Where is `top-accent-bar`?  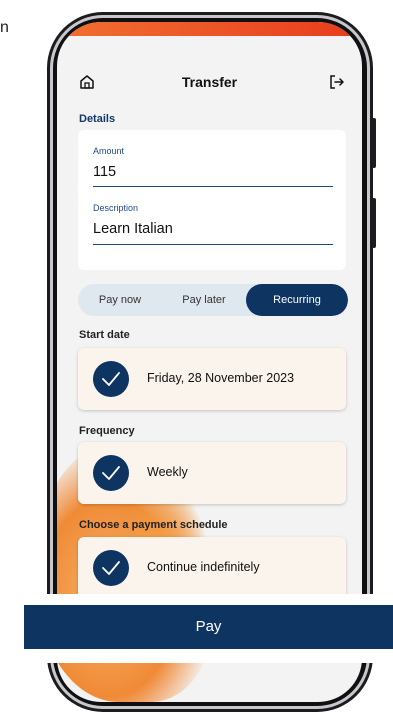
top-accent-bar is located at coordinates (209, 29).